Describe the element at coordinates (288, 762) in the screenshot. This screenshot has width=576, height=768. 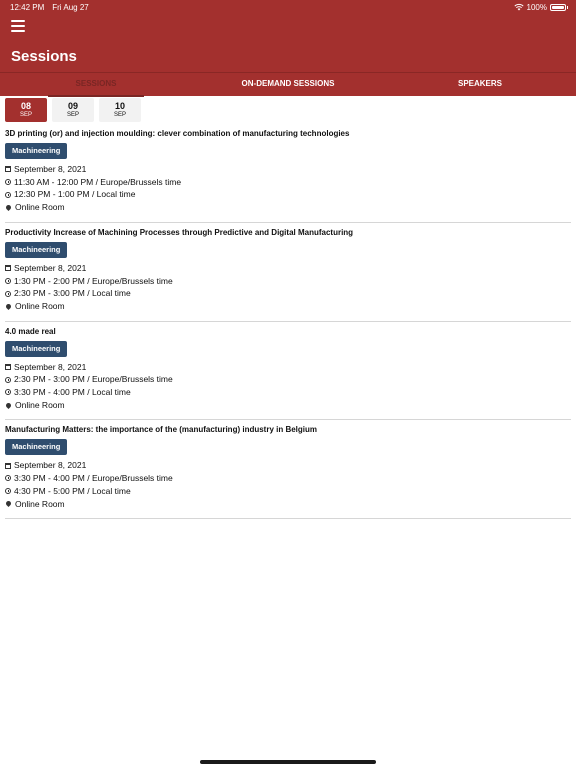
I see `home-indicator` at that location.